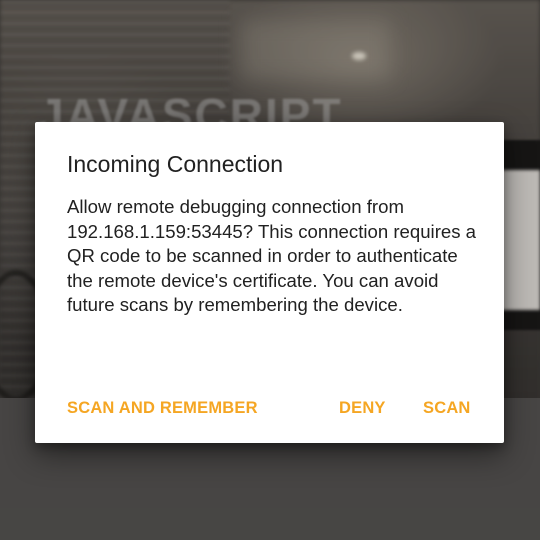 Image resolution: width=540 pixels, height=540 pixels. Describe the element at coordinates (175, 164) in the screenshot. I see `dialog-title: Incoming Connection` at that location.